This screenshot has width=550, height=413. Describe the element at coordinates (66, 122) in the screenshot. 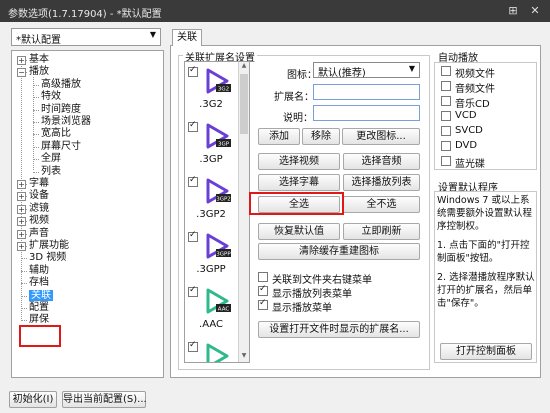

I see `tree-item: 场景浏览器` at that location.